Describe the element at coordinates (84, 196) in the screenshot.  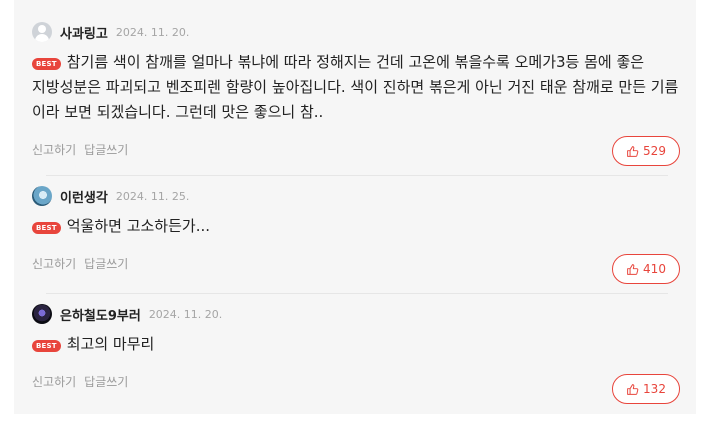
I see `comment-nickname: 이런생각` at that location.